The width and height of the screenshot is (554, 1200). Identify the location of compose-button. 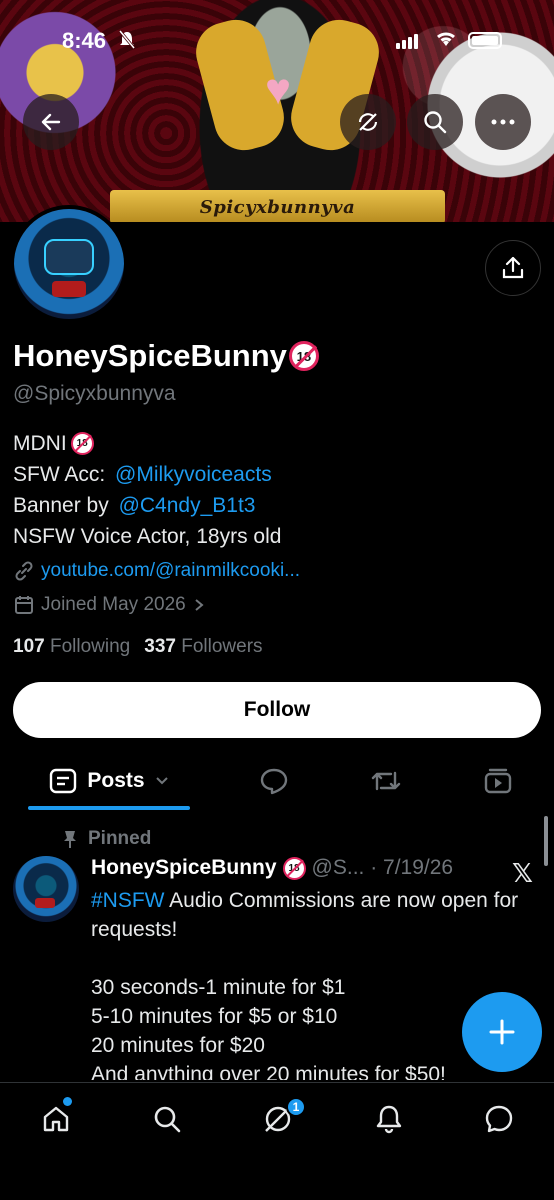
(502, 1032).